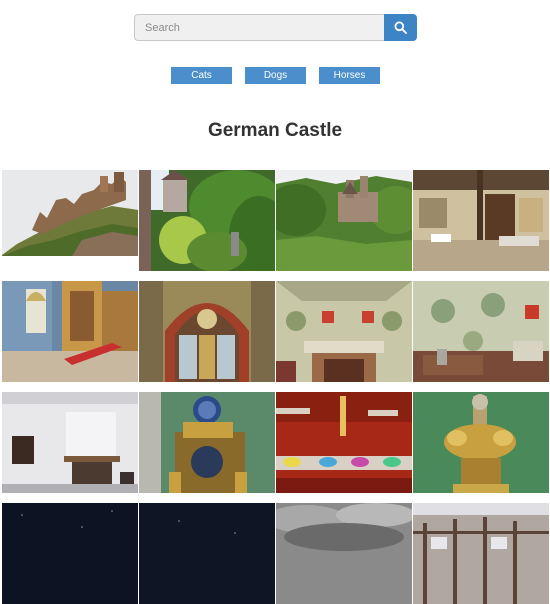 The height and width of the screenshot is (604, 550). I want to click on search-icon, so click(400, 27).